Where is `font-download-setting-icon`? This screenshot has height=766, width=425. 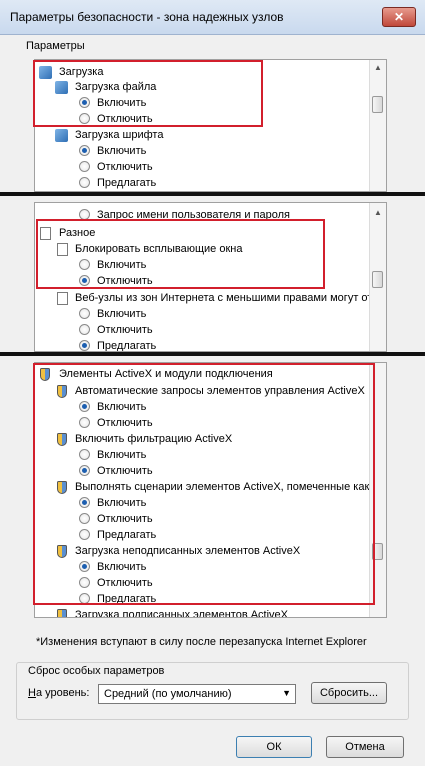 font-download-setting-icon is located at coordinates (61, 135).